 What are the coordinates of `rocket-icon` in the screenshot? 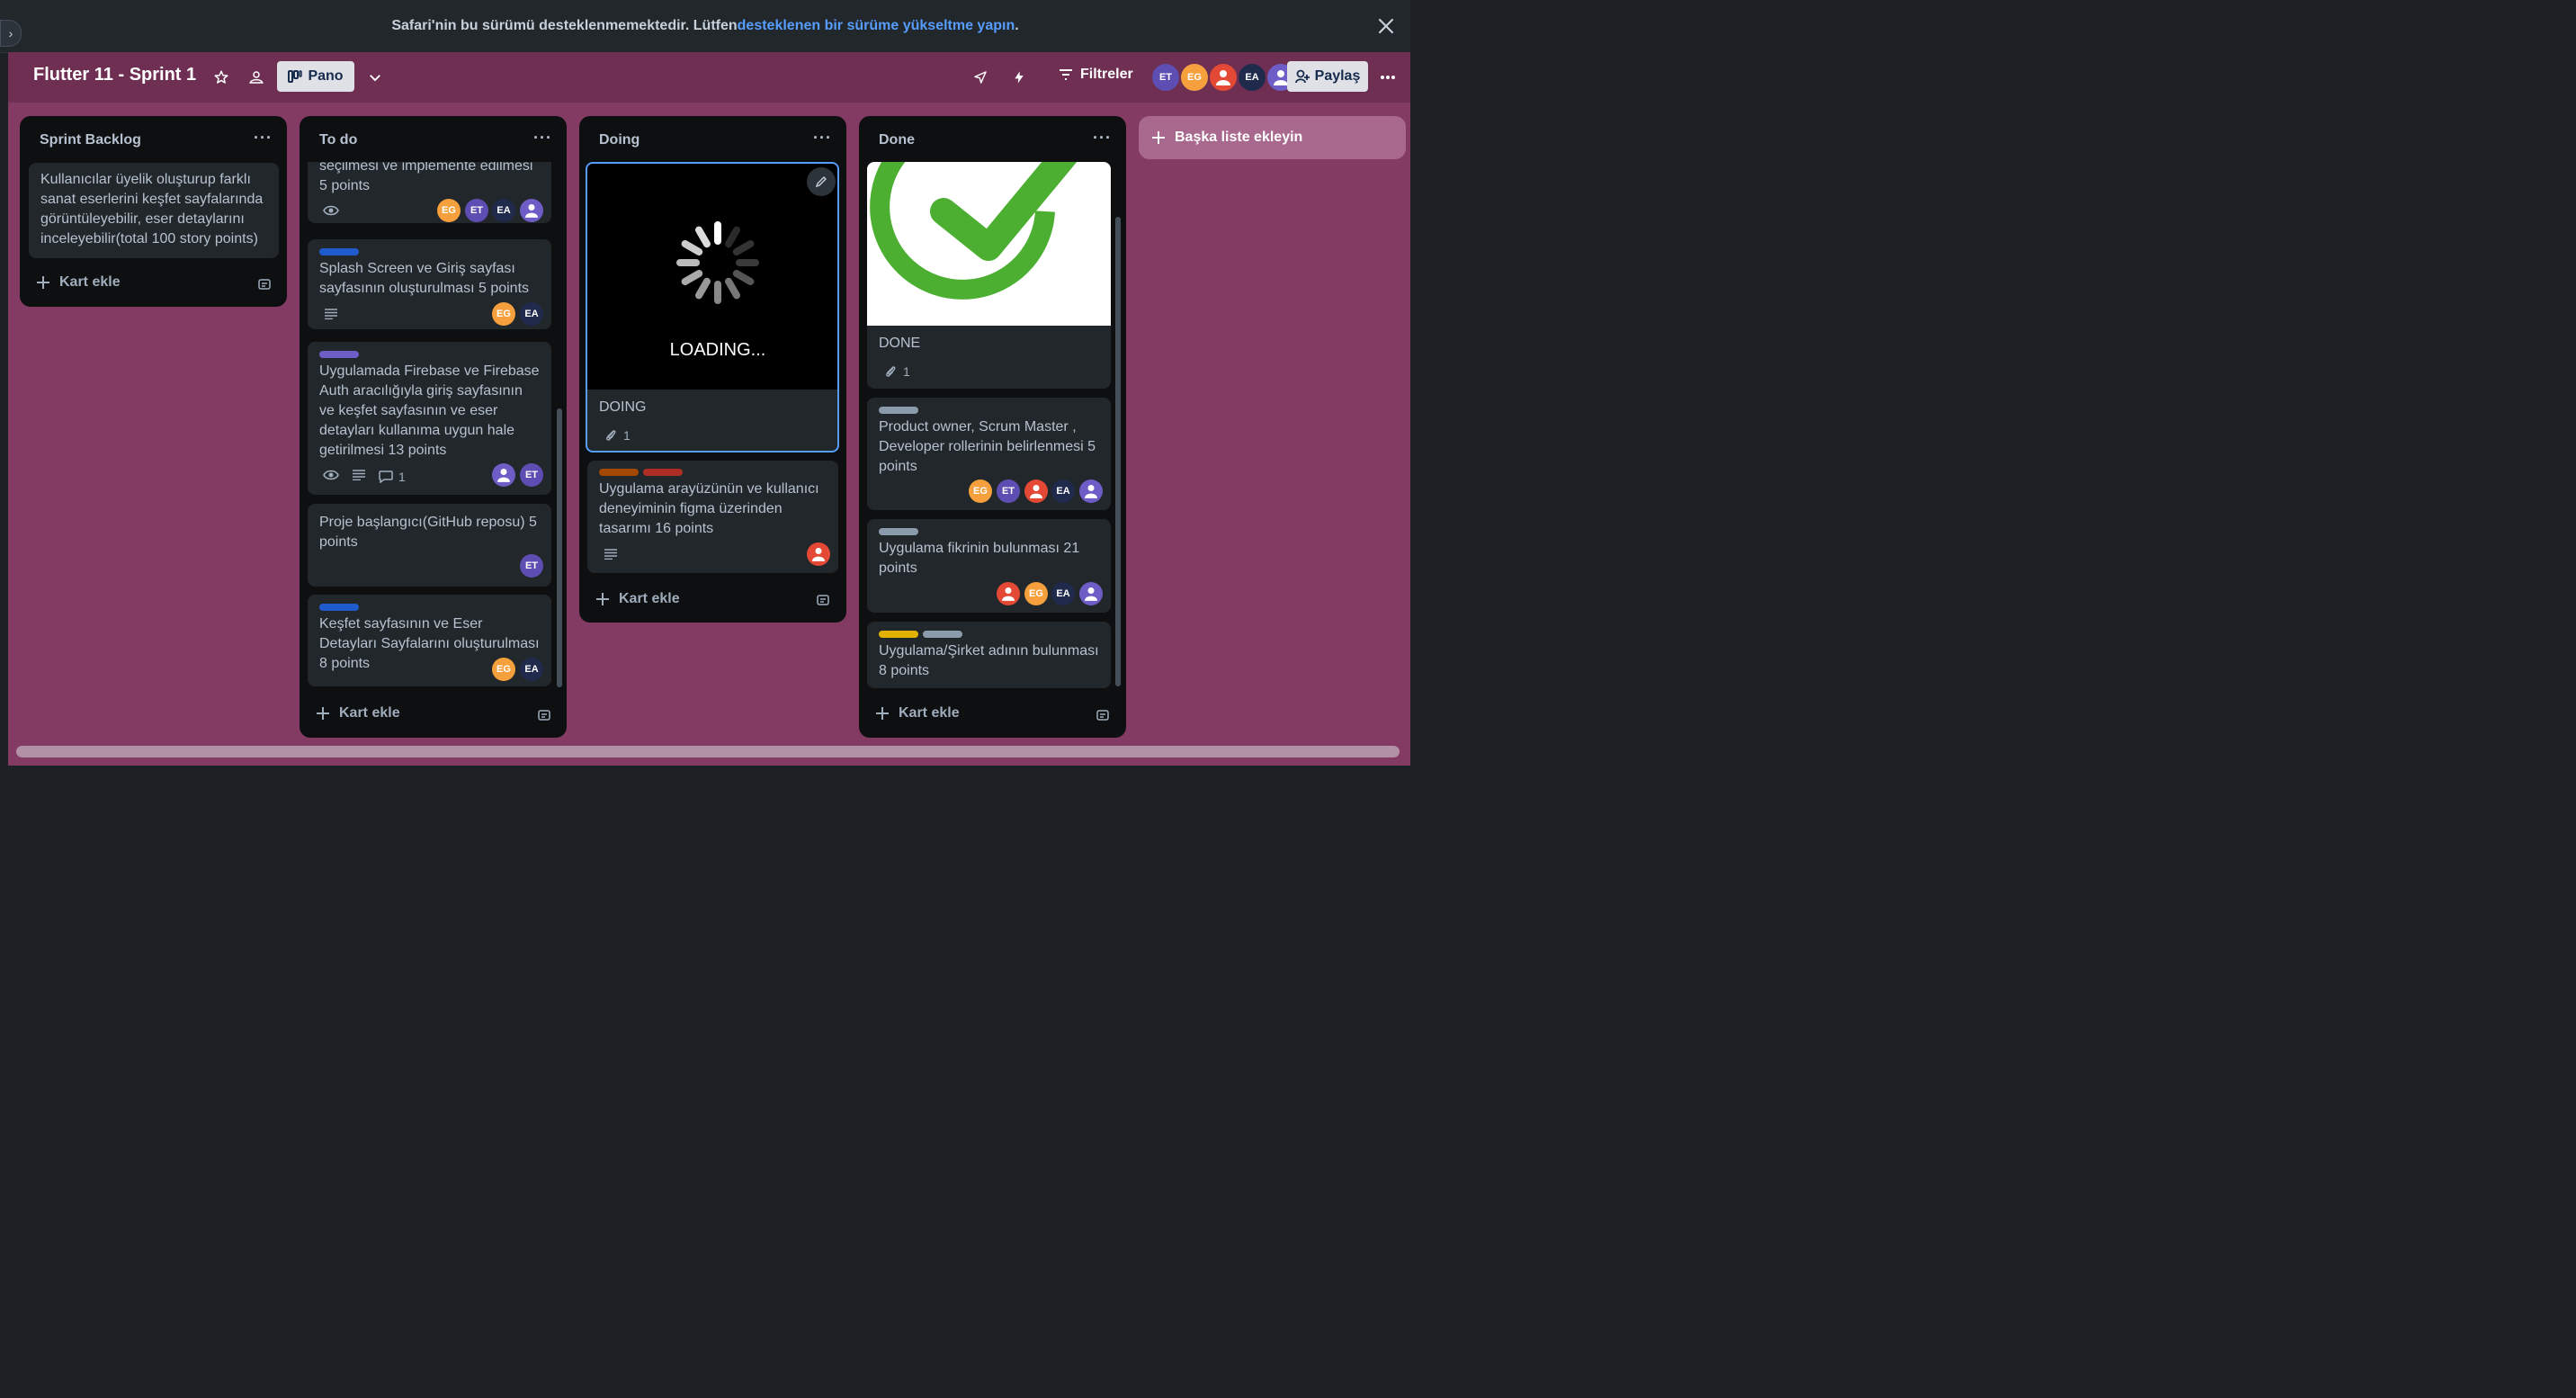 It's located at (980, 77).